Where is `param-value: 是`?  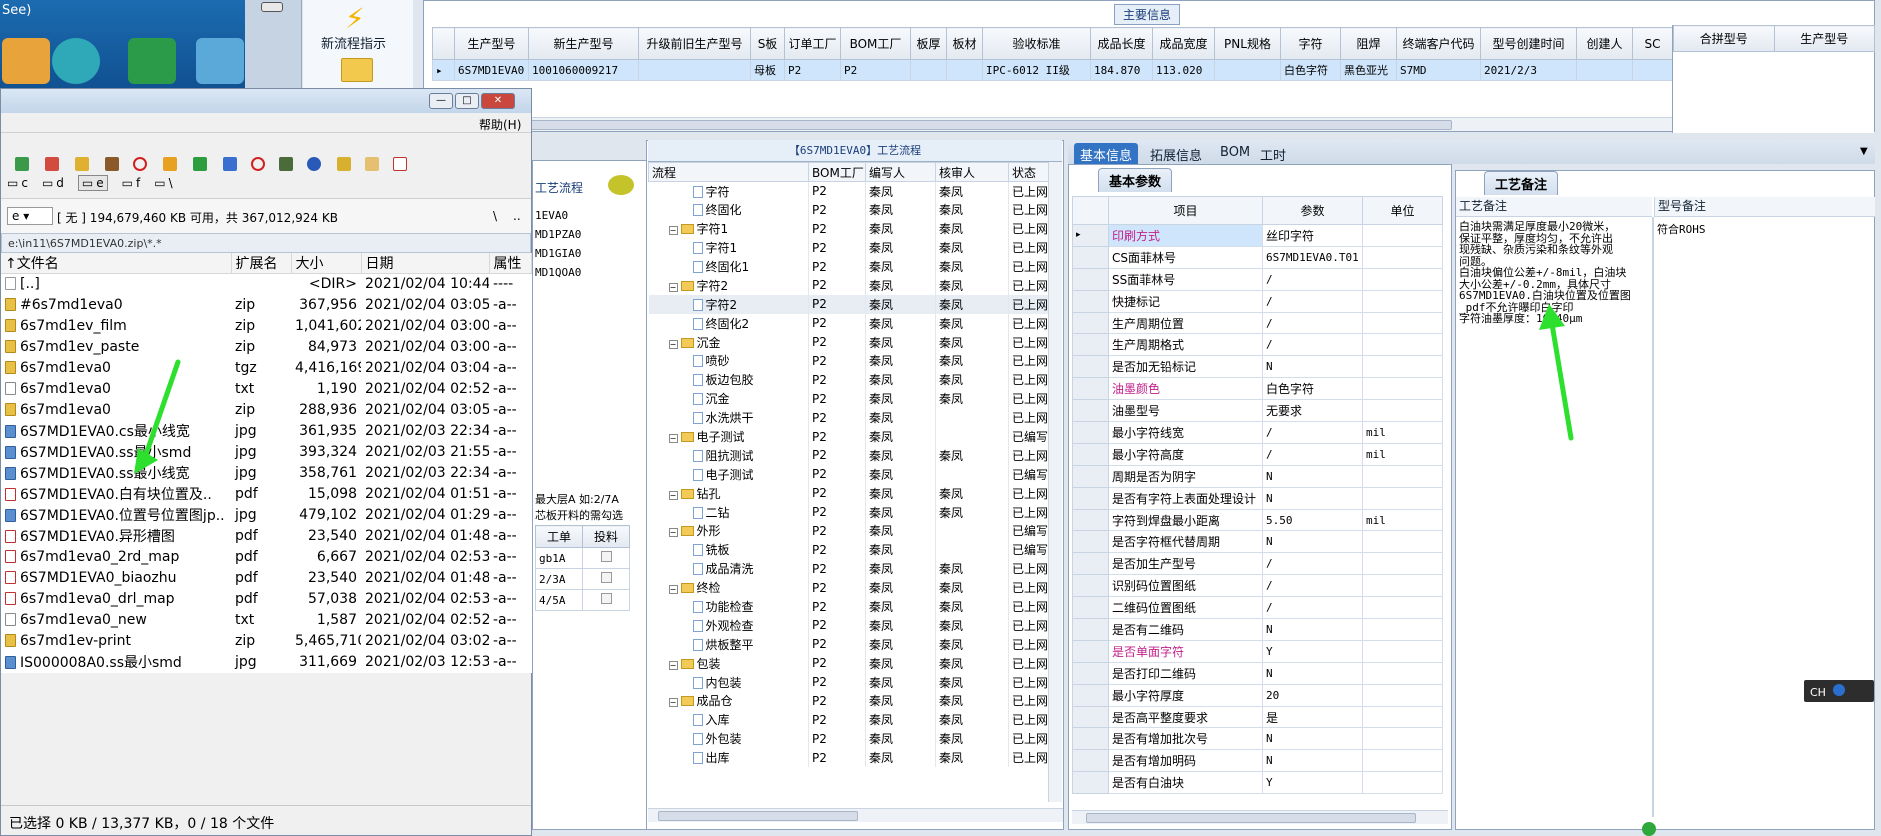 param-value: 是 is located at coordinates (1312, 717).